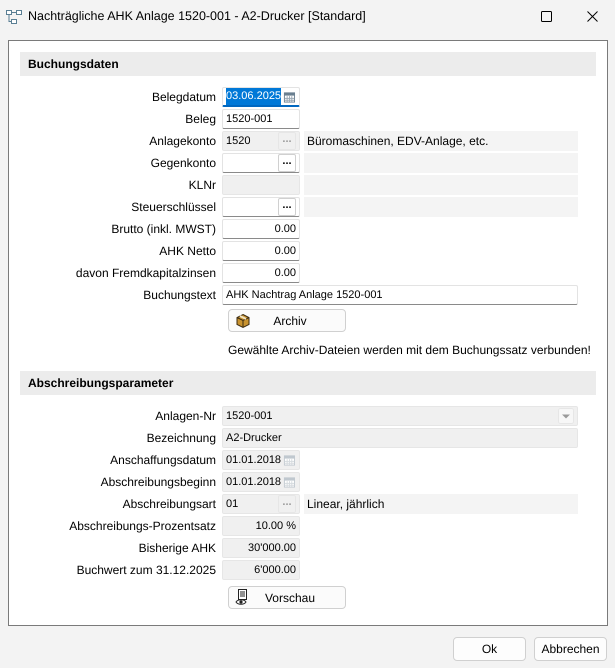 The image size is (615, 668). What do you see at coordinates (400, 416) in the screenshot?
I see `dropdown-field: 1520-001` at bounding box center [400, 416].